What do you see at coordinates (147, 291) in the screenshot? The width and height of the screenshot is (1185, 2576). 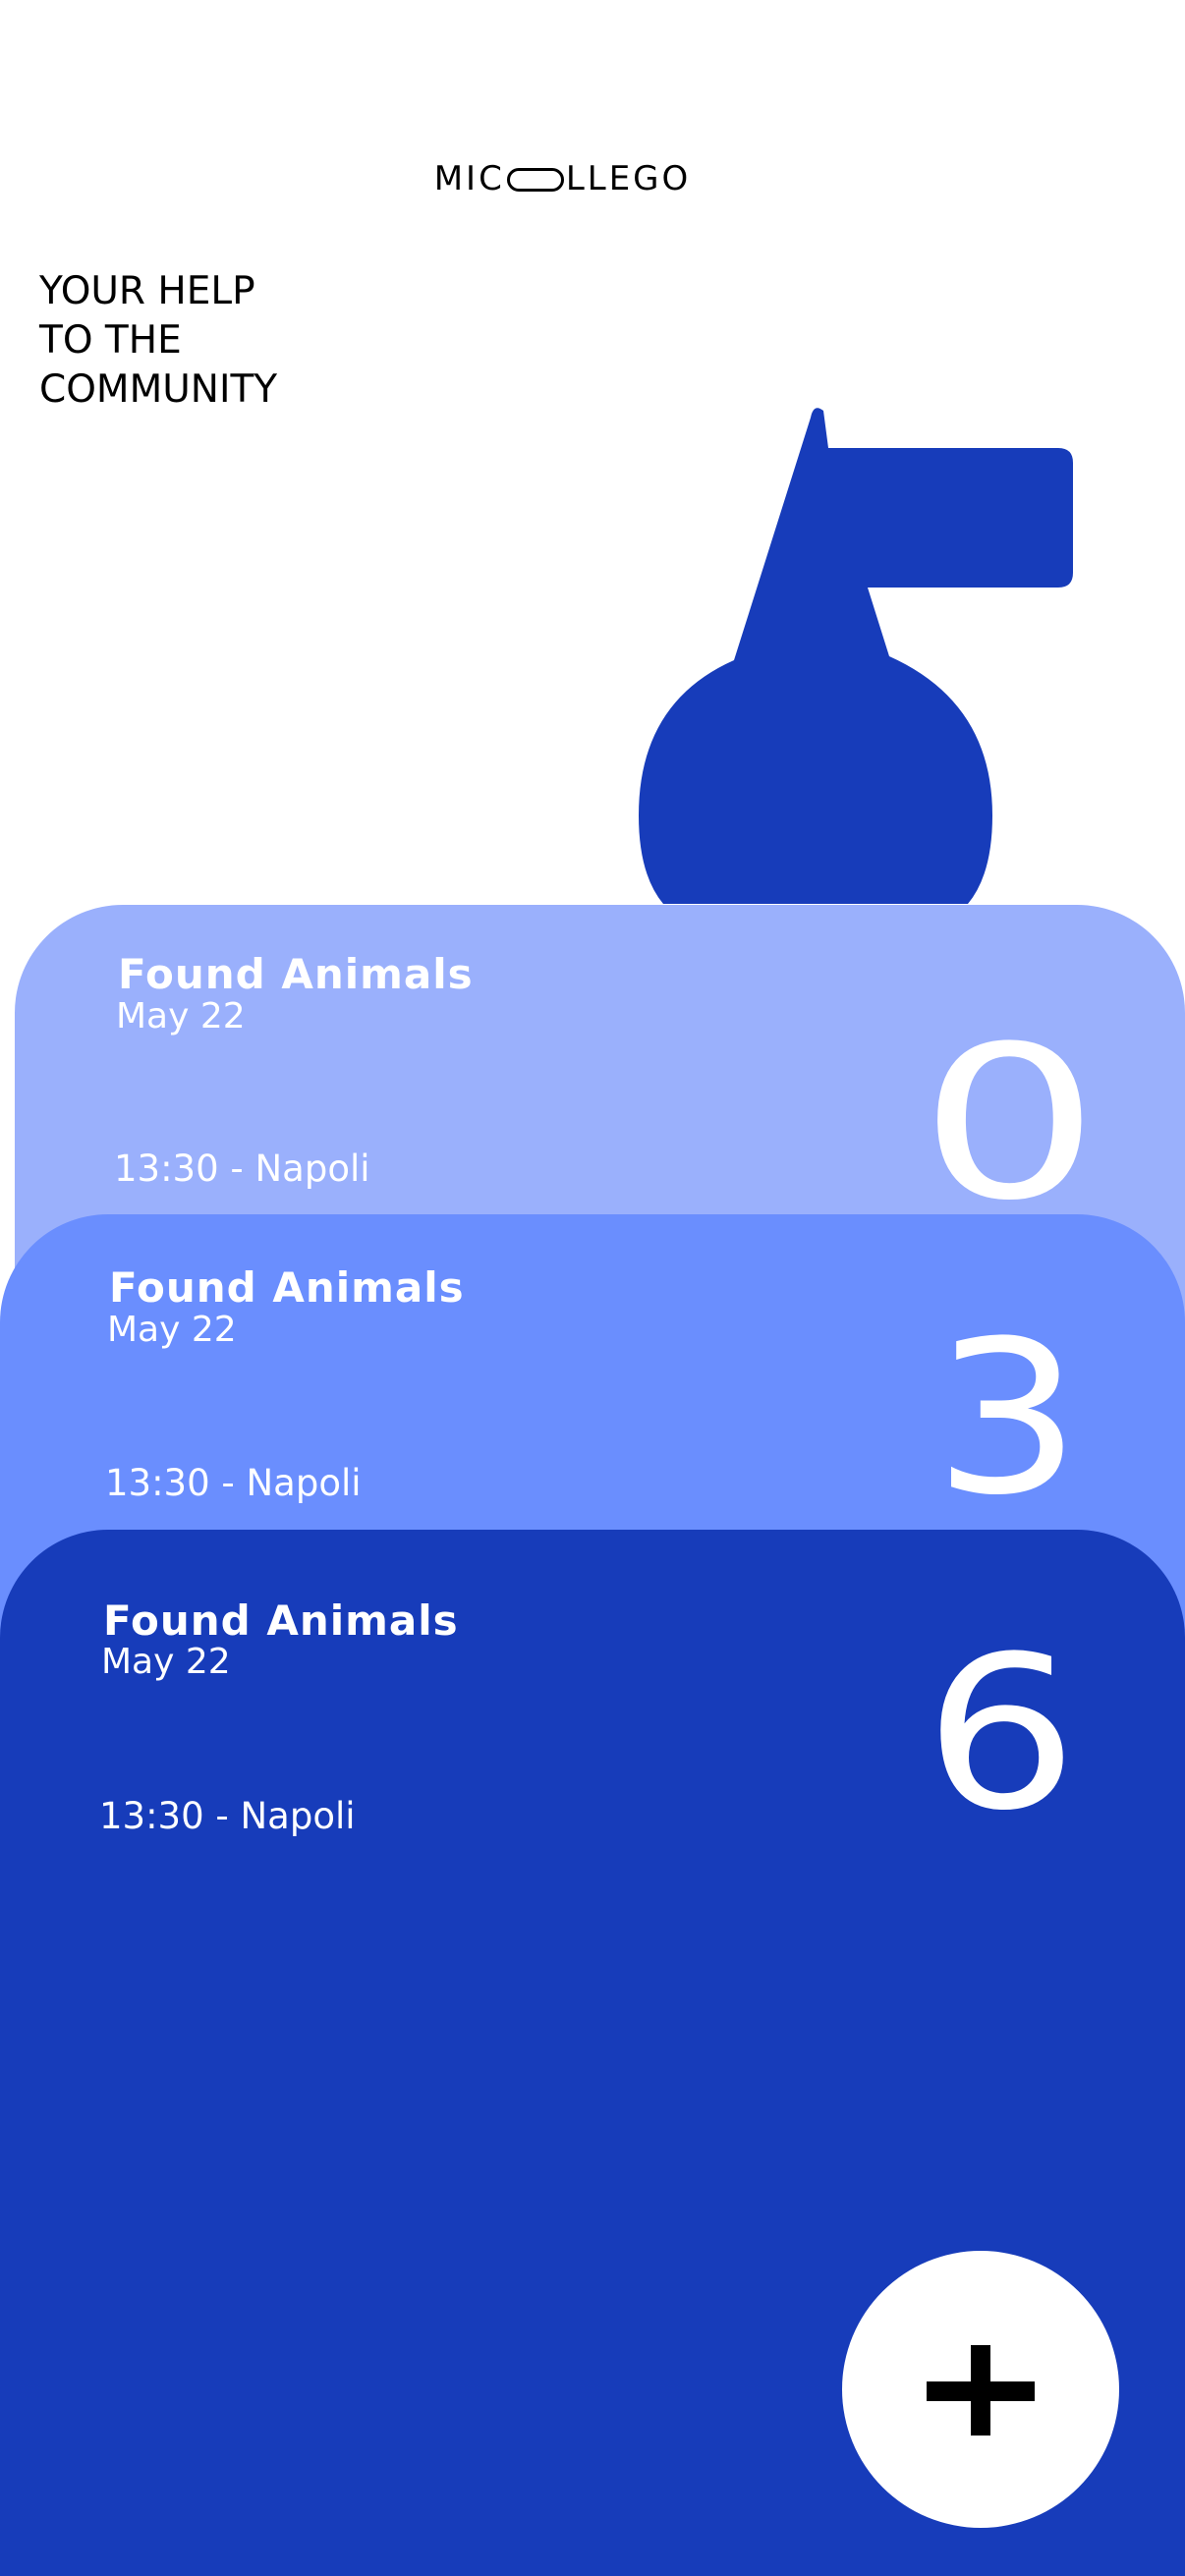 I see `title-line-1: YOUR HELP` at bounding box center [147, 291].